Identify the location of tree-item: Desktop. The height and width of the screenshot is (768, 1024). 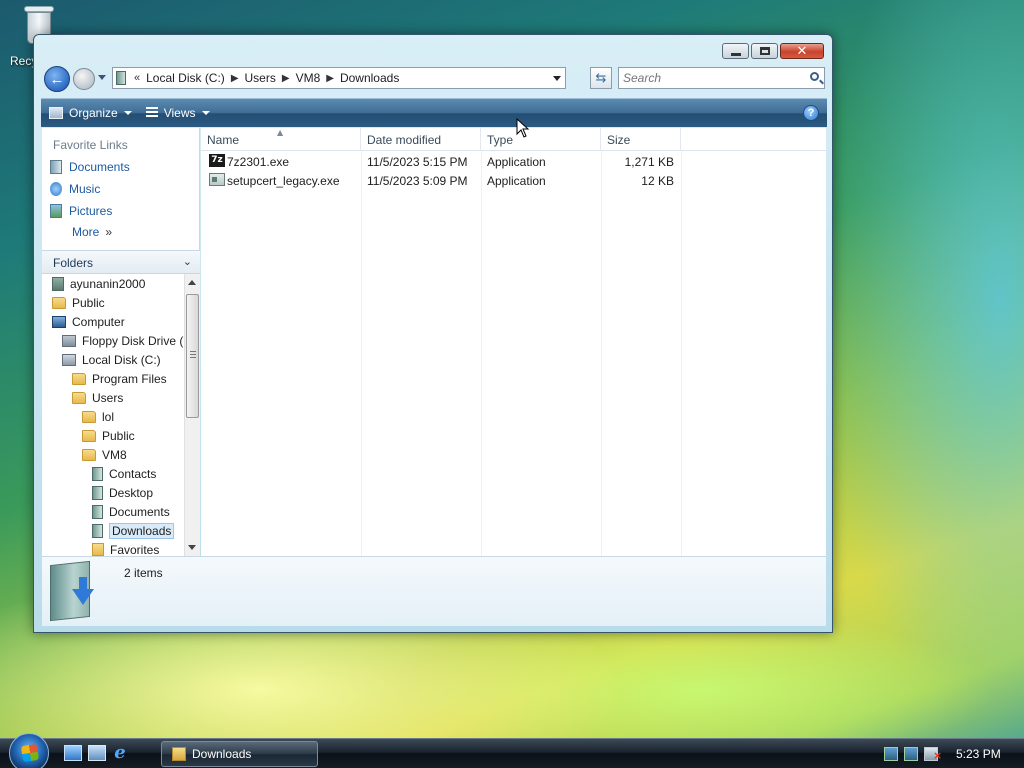
(113, 492).